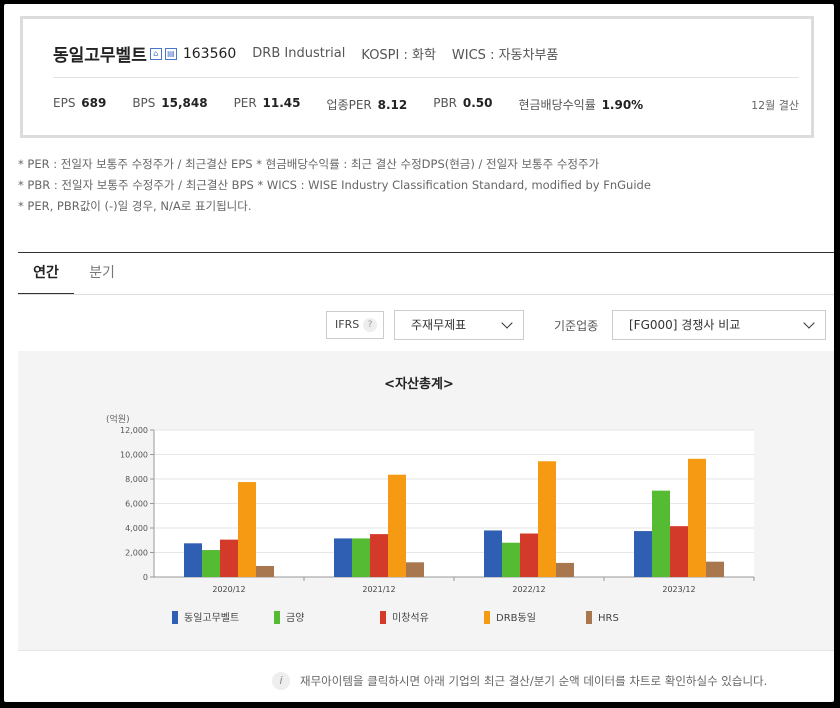 The width and height of the screenshot is (840, 708). Describe the element at coordinates (136, 479) in the screenshot. I see `y-tick-label: 8,000` at that location.